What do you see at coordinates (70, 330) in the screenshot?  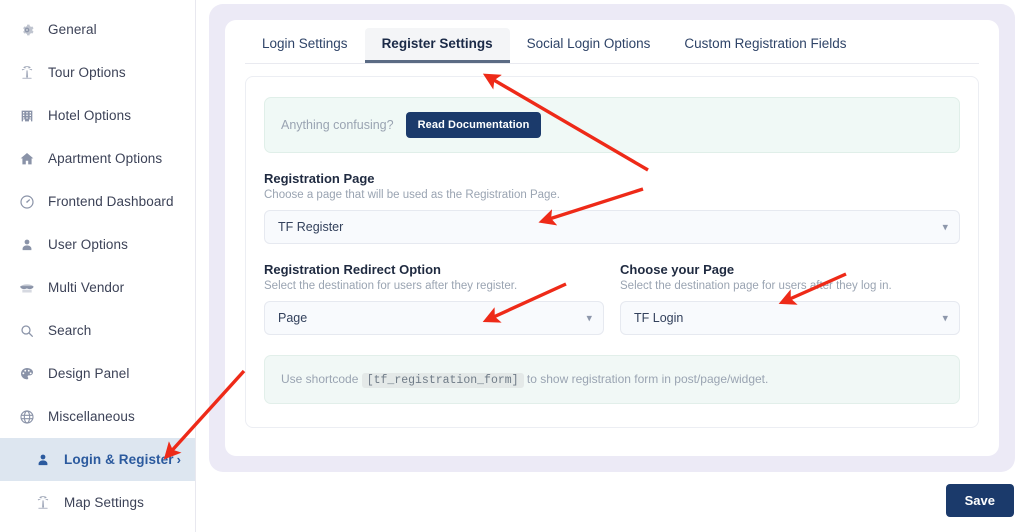 I see `sidebar-item-label: Search` at bounding box center [70, 330].